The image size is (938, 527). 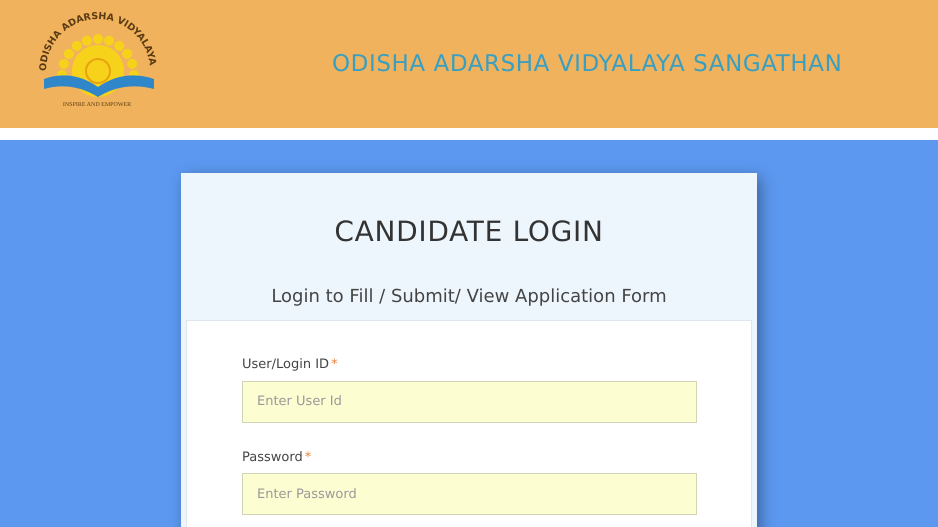 I want to click on field-label: Password, so click(x=272, y=457).